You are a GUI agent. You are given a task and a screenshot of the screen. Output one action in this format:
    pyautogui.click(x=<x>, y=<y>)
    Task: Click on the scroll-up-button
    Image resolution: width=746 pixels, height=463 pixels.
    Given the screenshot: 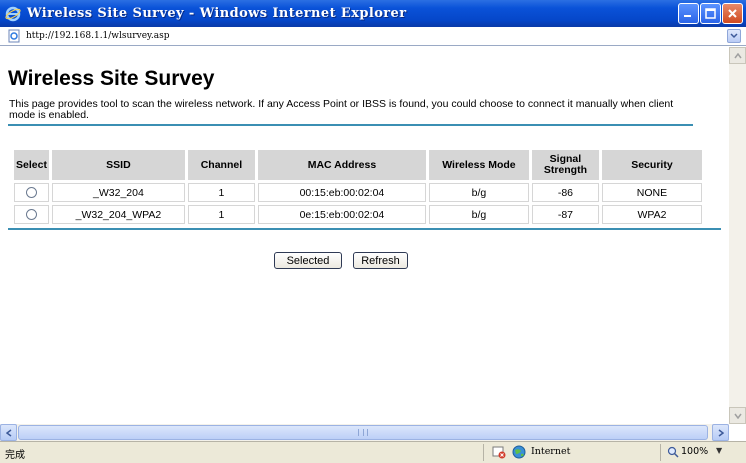 What is the action you would take?
    pyautogui.click(x=737, y=55)
    